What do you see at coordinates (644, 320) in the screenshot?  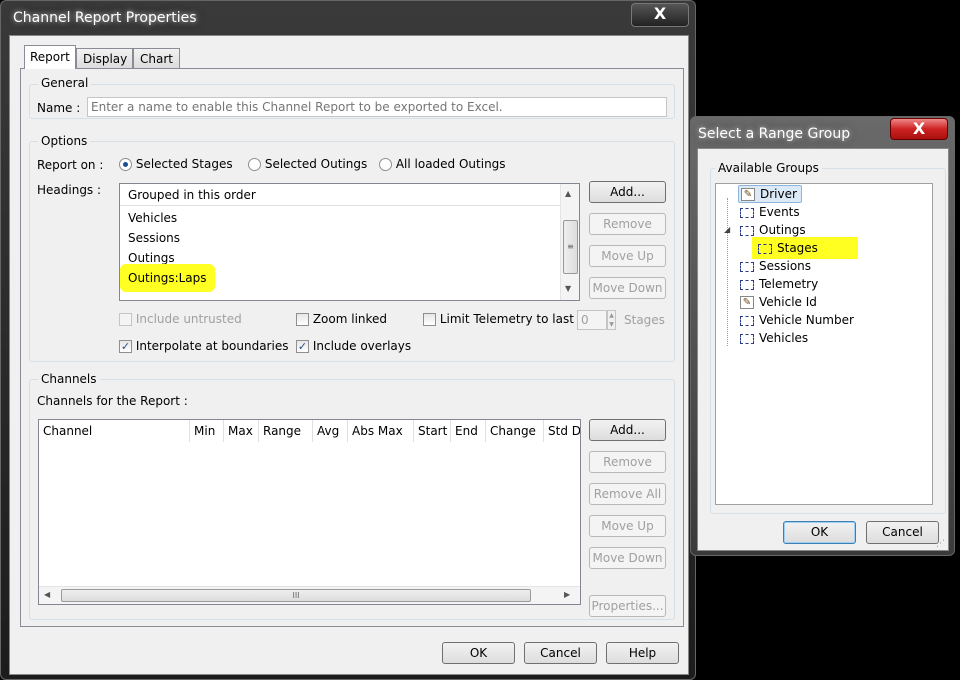 I see `limit-telemetry-unit: Stages` at bounding box center [644, 320].